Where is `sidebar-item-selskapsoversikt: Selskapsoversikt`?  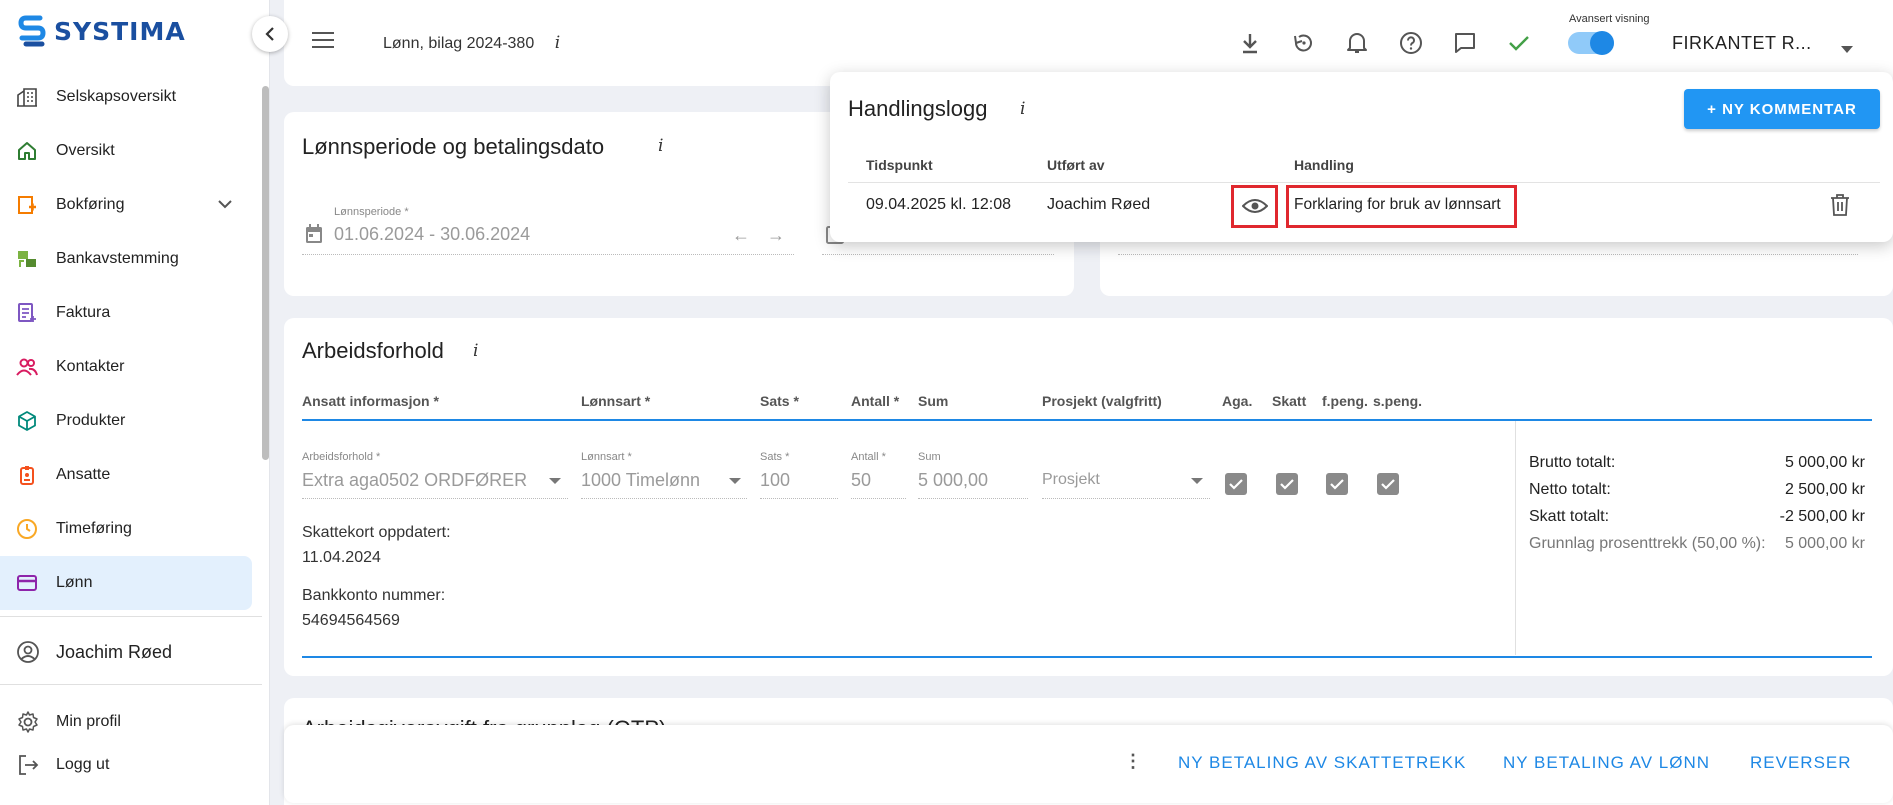
sidebar-item-selskapsoversikt: Selskapsoversikt is located at coordinates (131, 97).